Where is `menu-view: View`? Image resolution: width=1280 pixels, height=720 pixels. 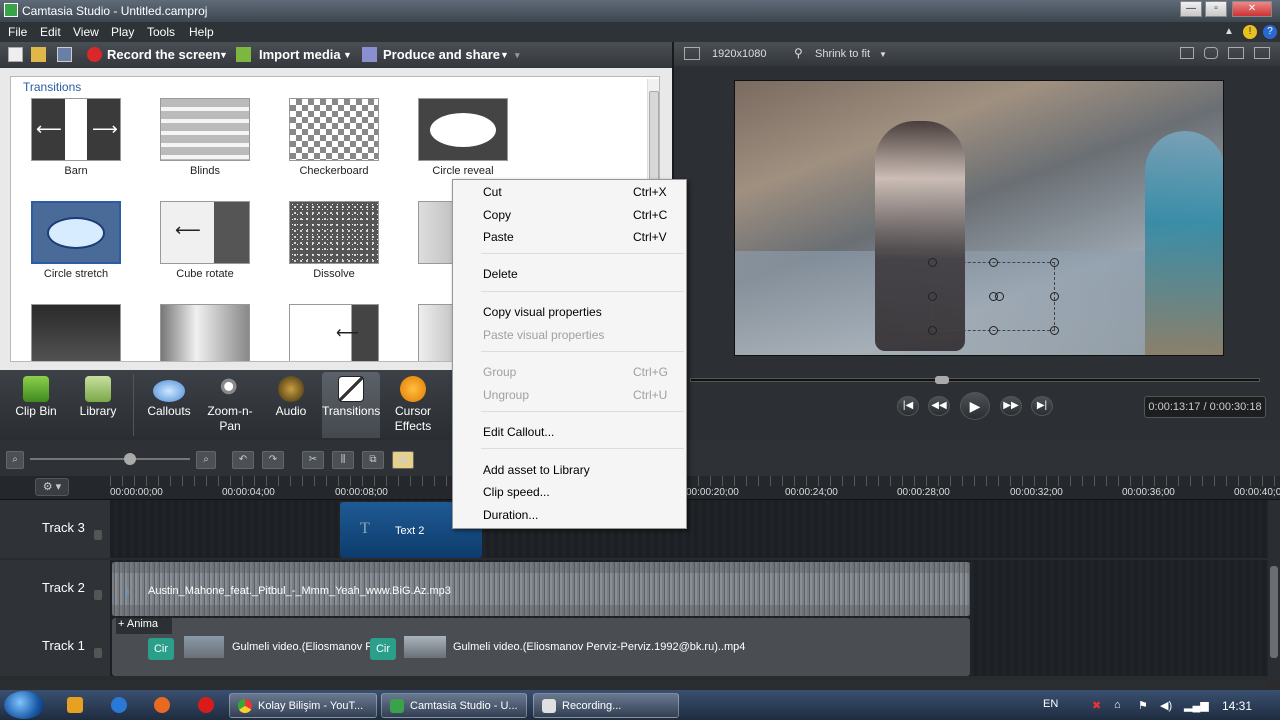 menu-view: View is located at coordinates (86, 32).